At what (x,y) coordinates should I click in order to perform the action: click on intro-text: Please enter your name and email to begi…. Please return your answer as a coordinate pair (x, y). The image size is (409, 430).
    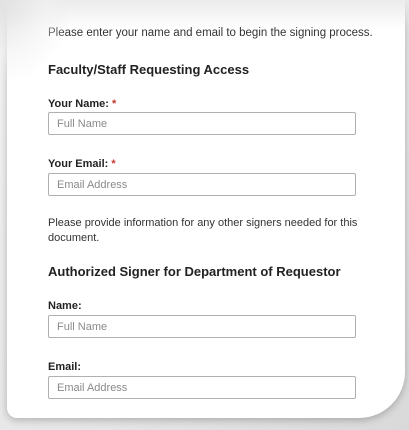
    Looking at the image, I should click on (210, 33).